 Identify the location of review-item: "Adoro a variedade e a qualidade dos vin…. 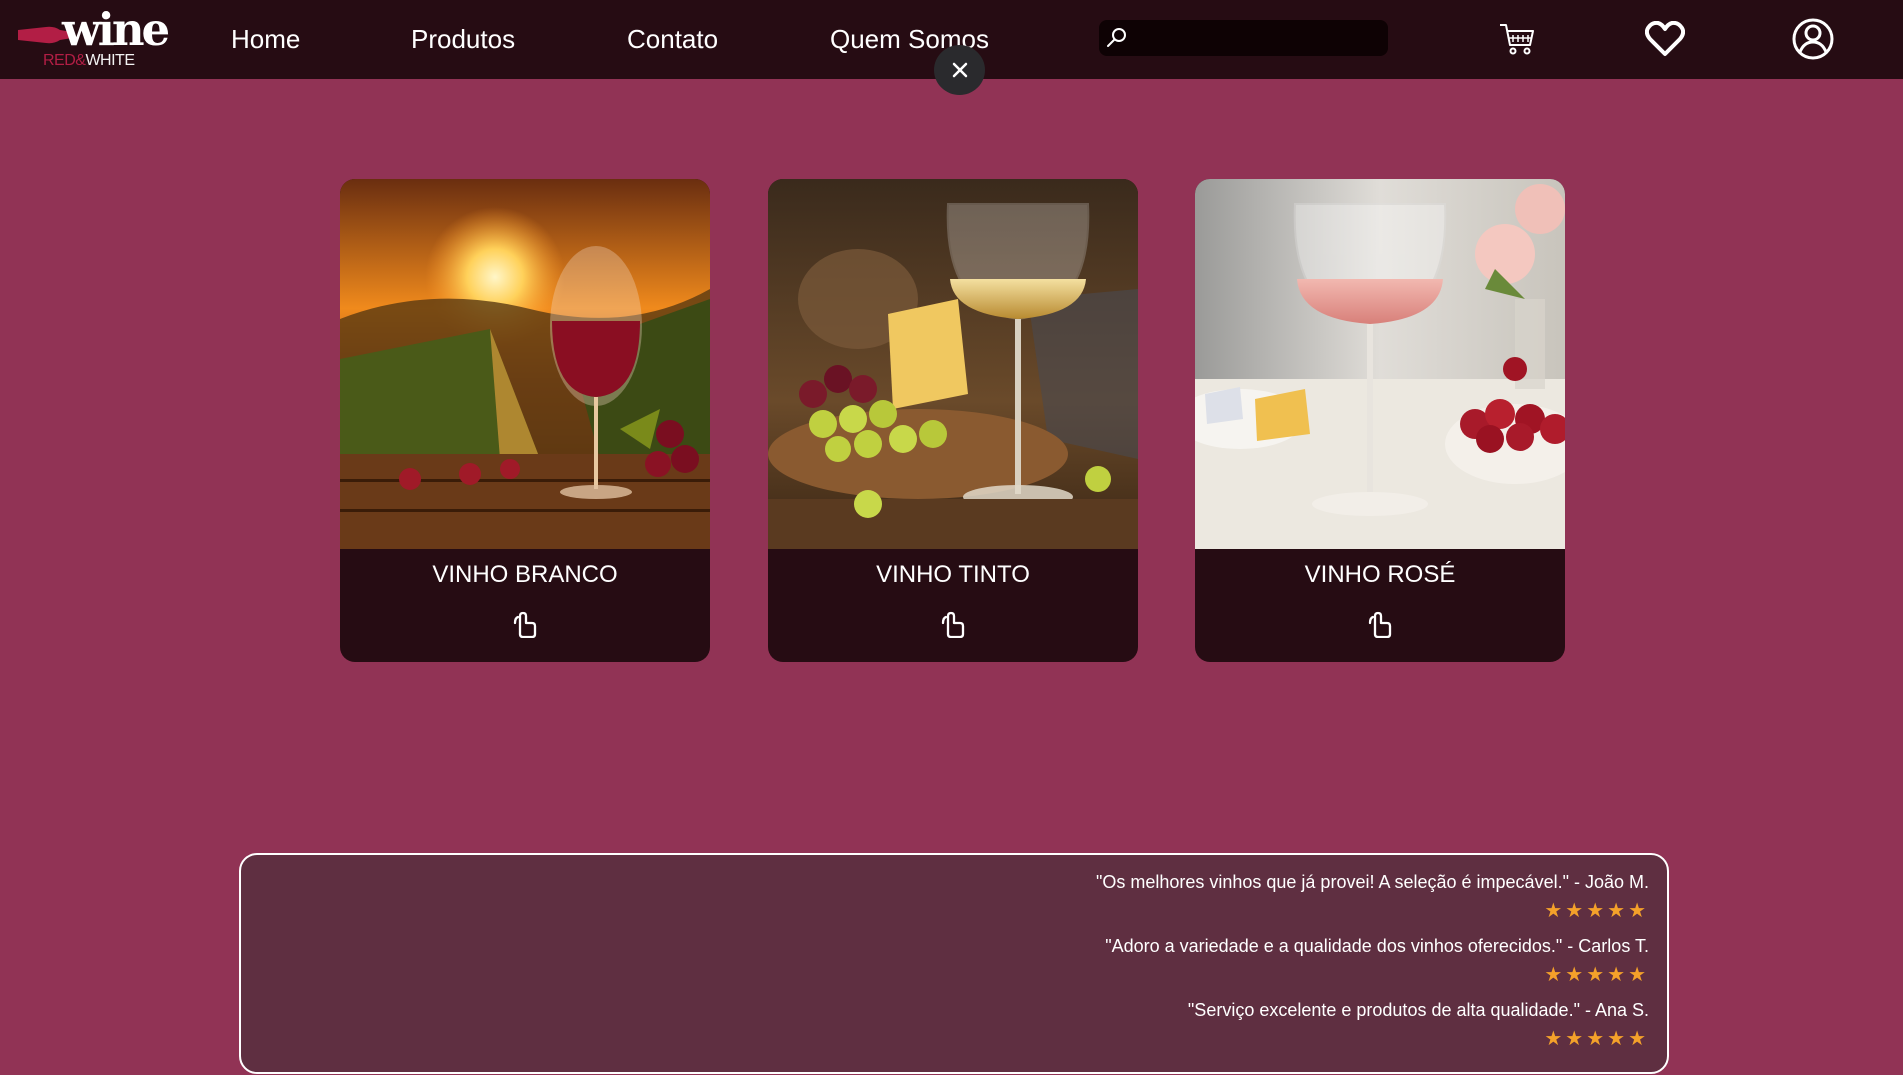
(959, 960).